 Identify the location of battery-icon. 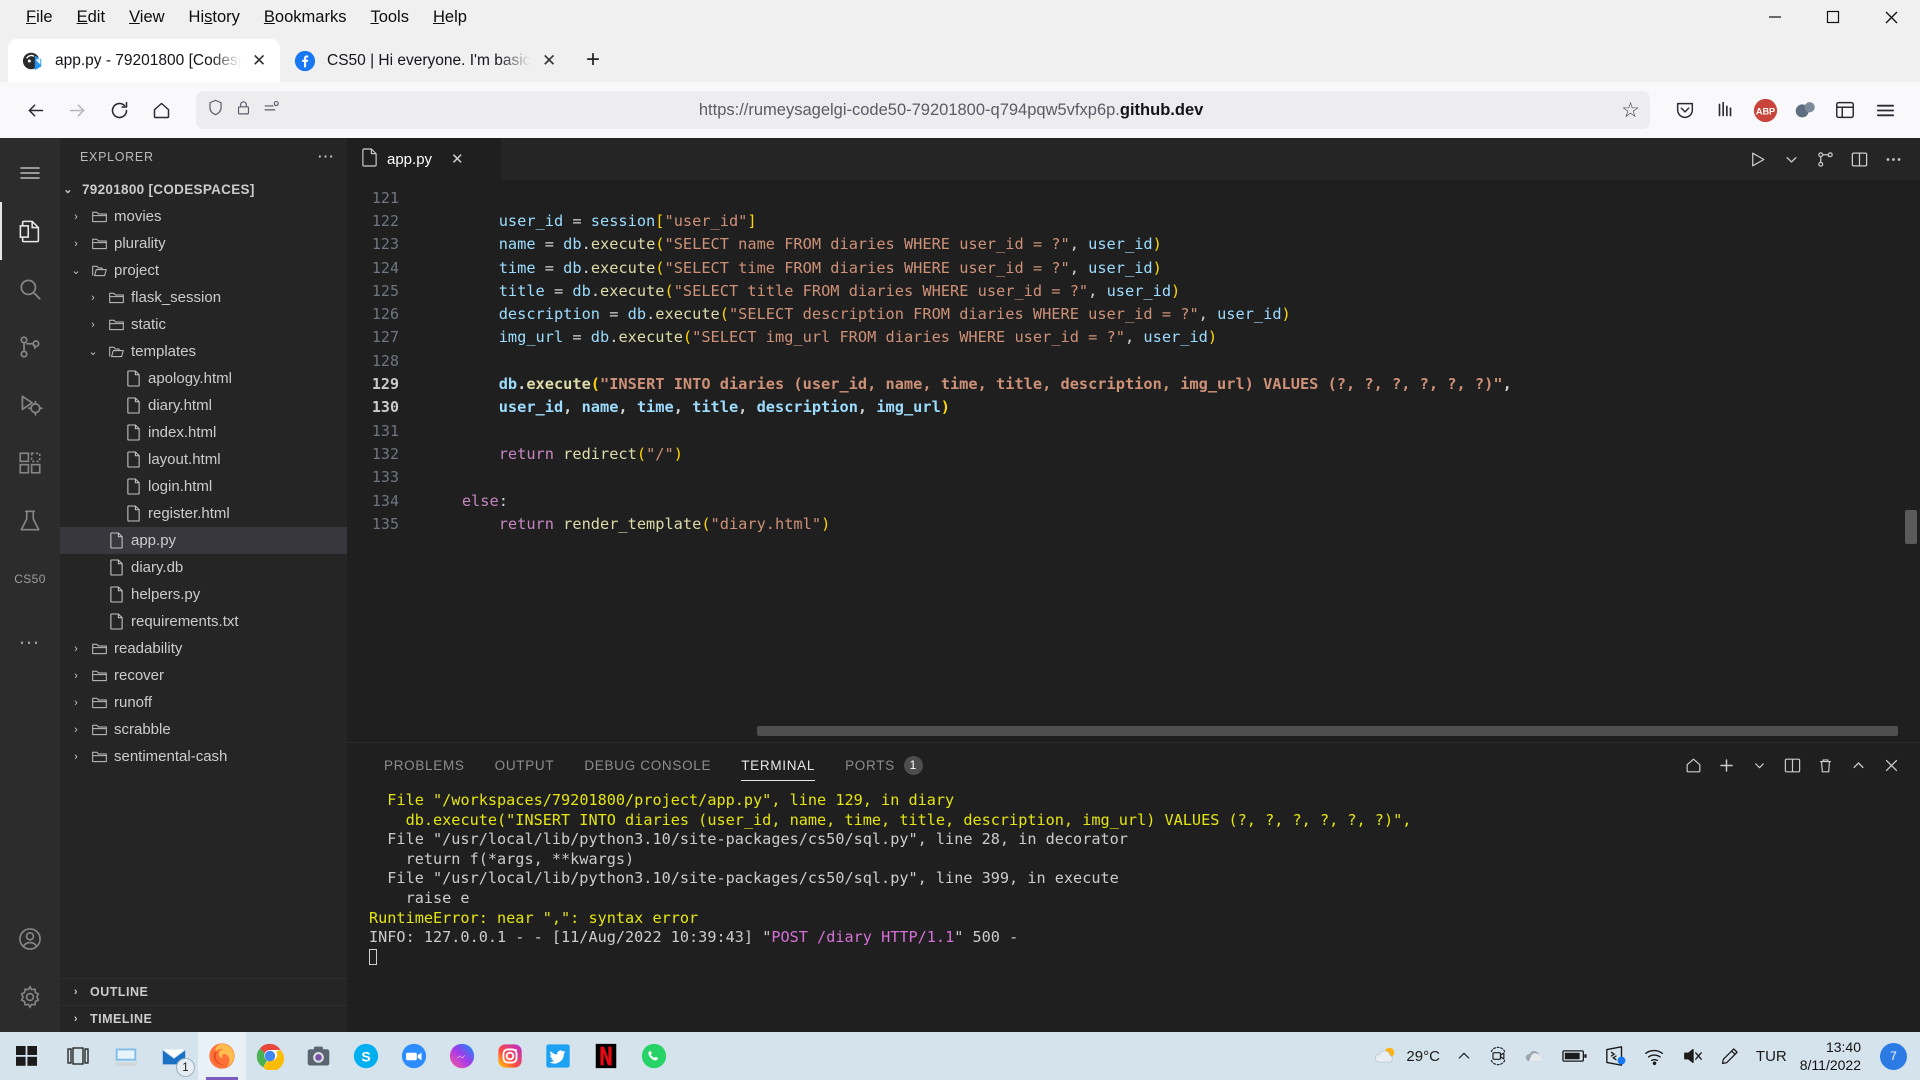
(1575, 1056).